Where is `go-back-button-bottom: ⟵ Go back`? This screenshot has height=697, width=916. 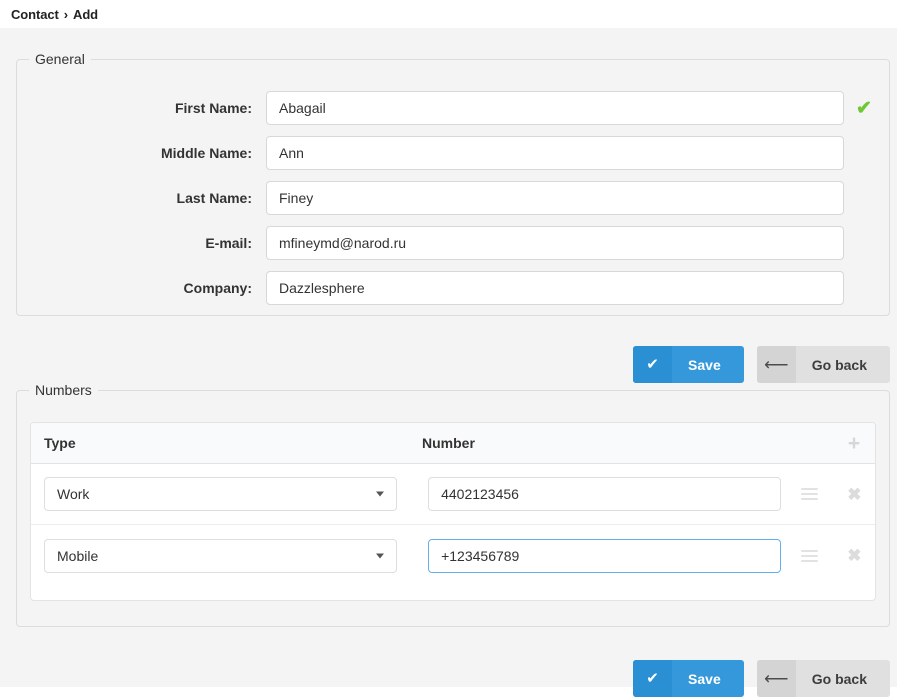 go-back-button-bottom: ⟵ Go back is located at coordinates (823, 678).